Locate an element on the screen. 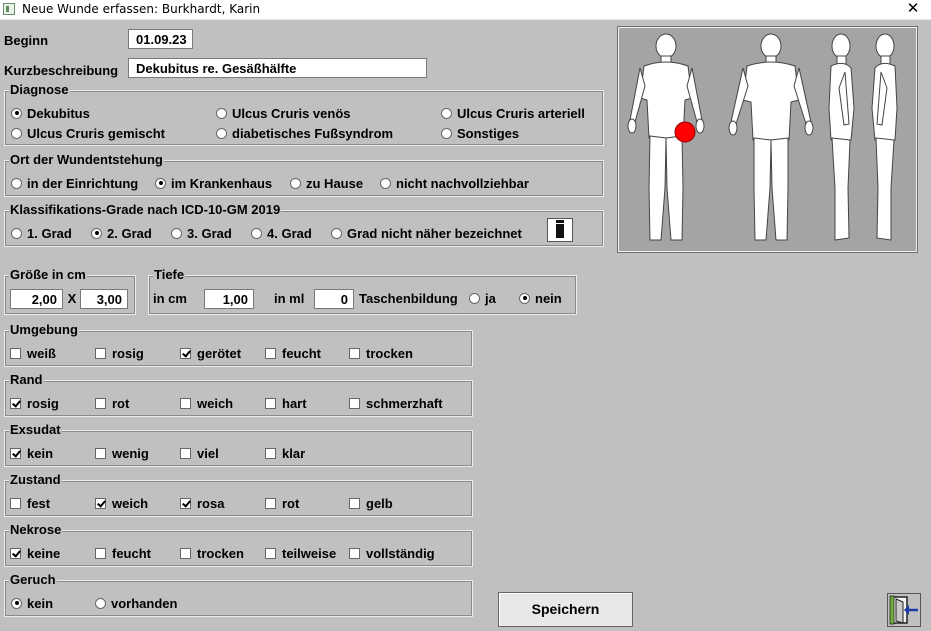 This screenshot has width=931, height=631. grad-option-2: 2. Grad is located at coordinates (121, 233).